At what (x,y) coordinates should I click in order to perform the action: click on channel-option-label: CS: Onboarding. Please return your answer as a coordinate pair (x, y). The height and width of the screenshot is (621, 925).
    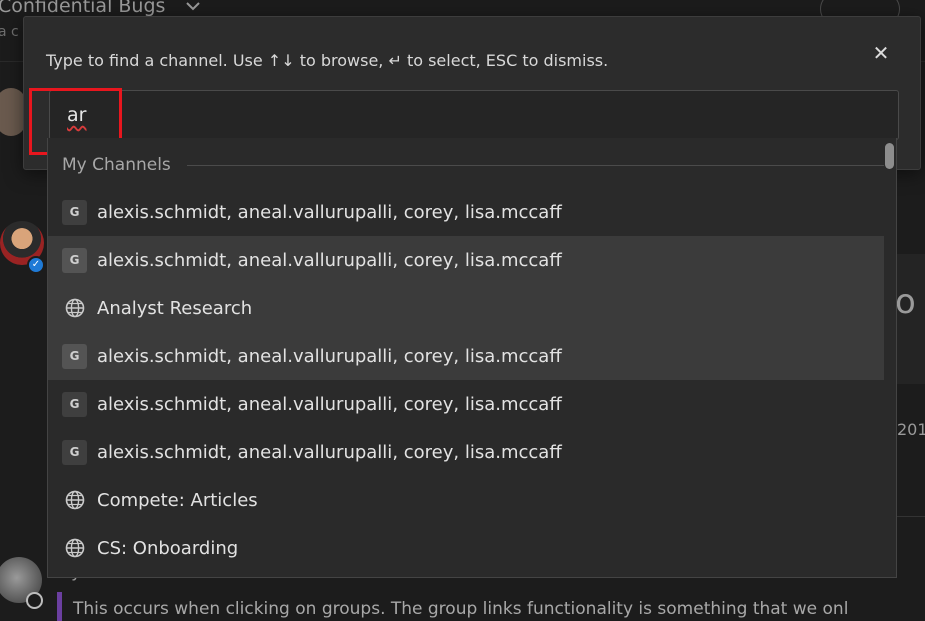
    Looking at the image, I should click on (168, 548).